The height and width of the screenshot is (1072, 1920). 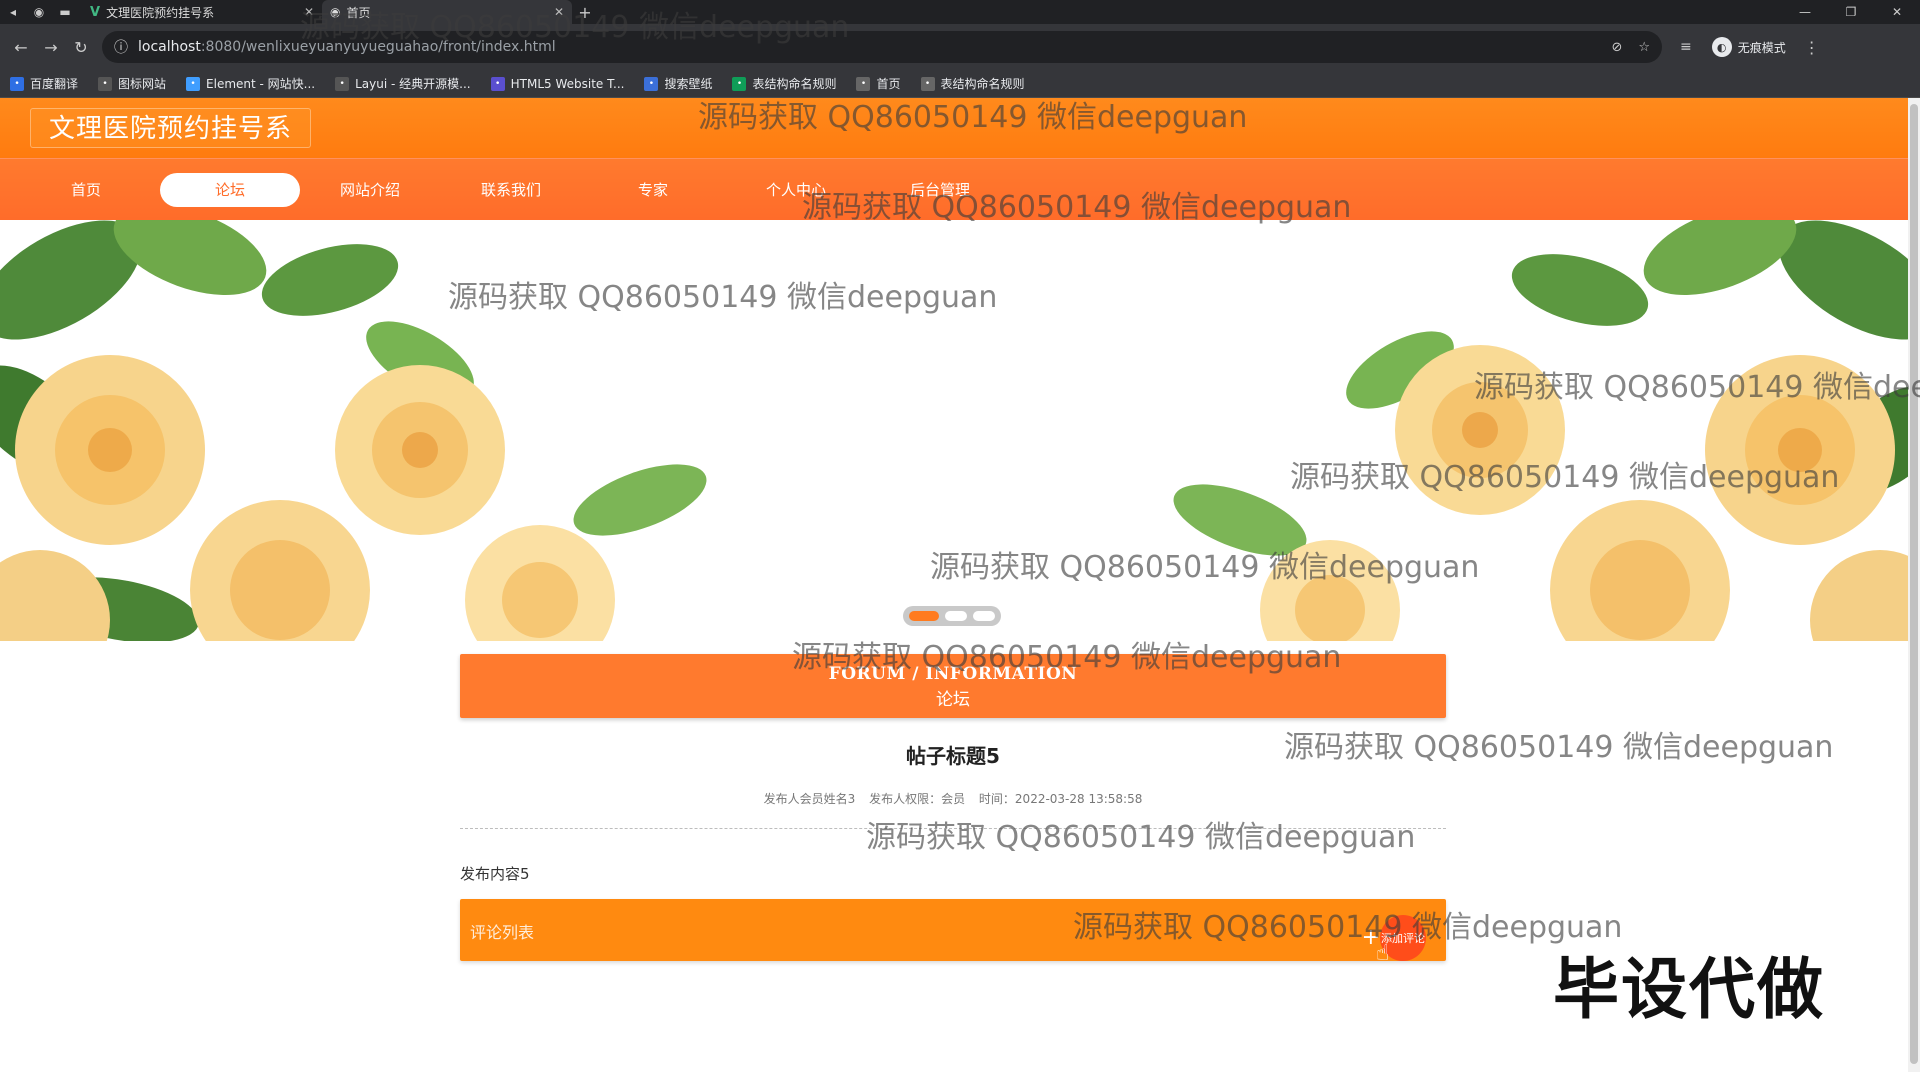 I want to click on post-title: 帖子标题5, so click(x=953, y=756).